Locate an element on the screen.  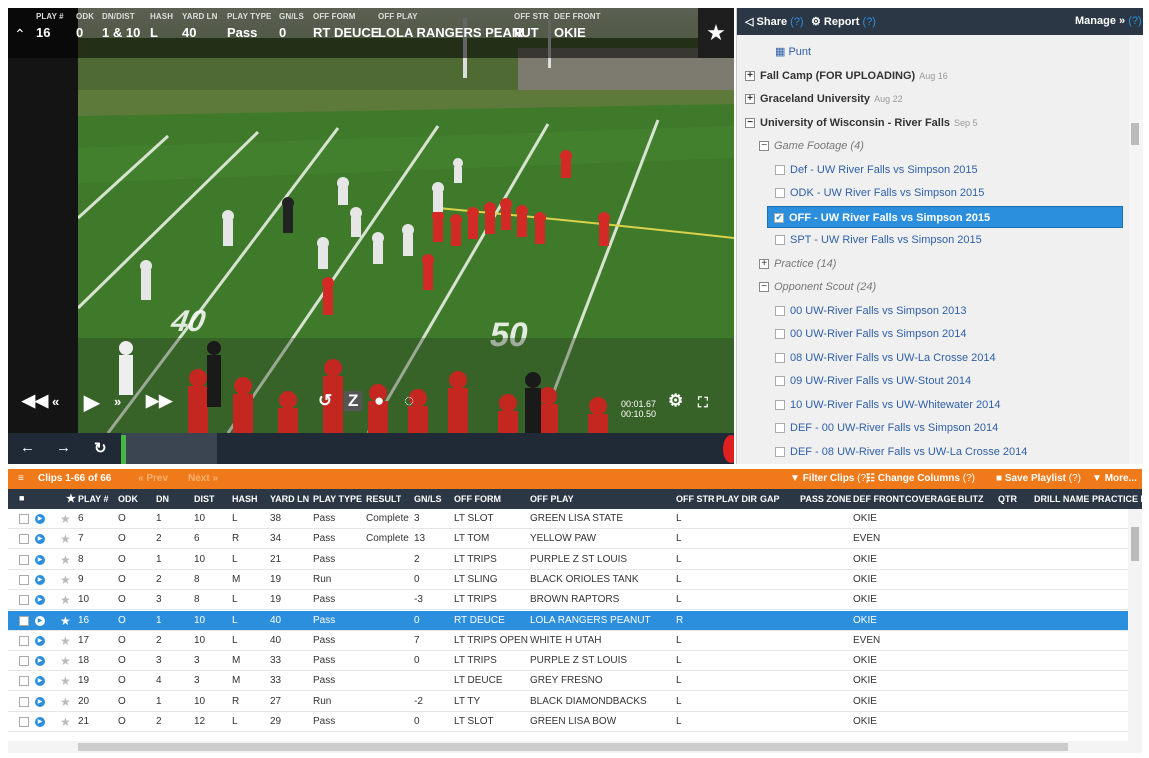
col-header-odk: ODK is located at coordinates (128, 499).